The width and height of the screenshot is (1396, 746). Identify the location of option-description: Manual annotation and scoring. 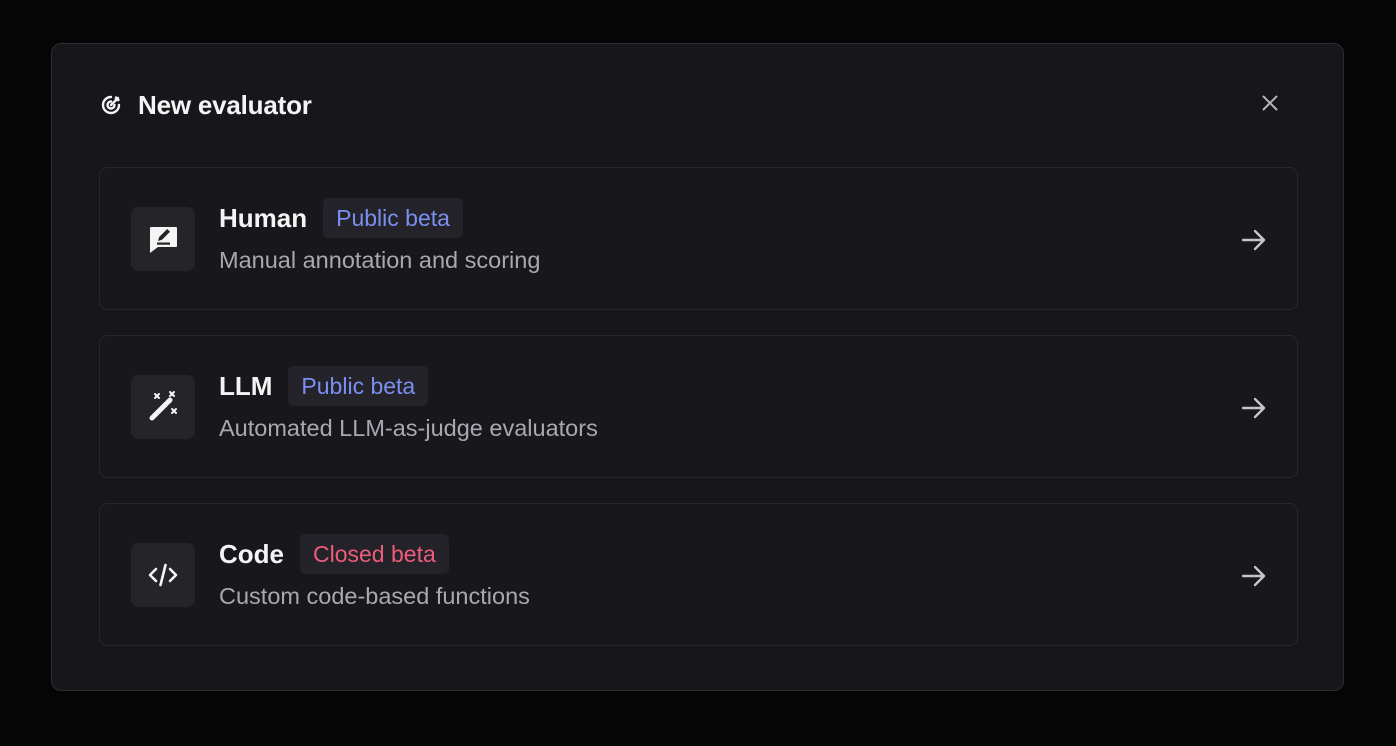
(380, 260).